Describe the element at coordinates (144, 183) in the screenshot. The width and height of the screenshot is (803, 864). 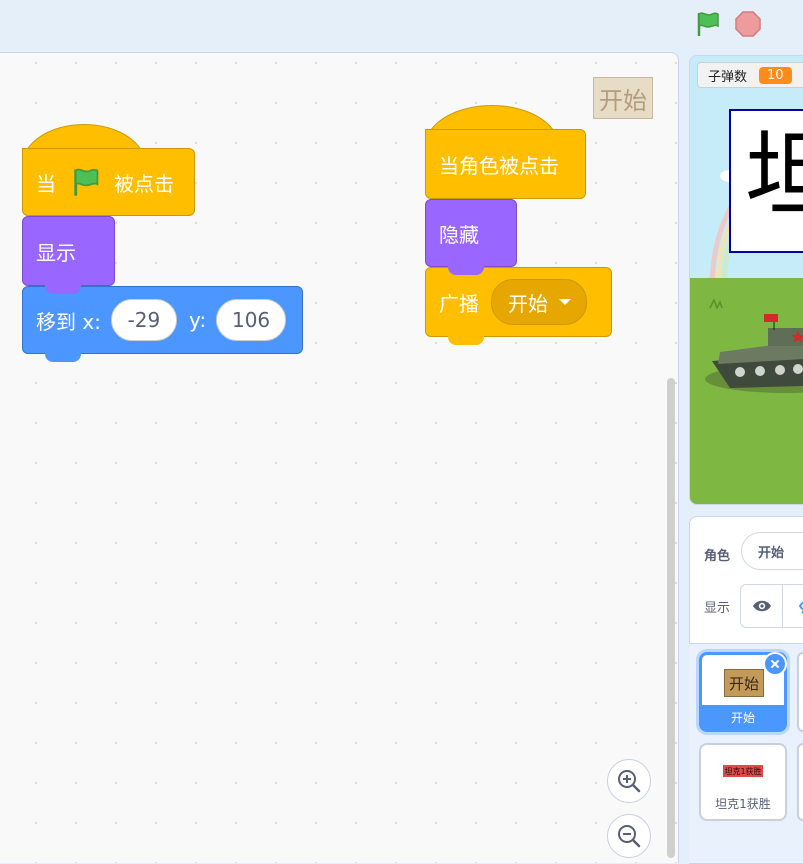
I see `hat-suffix-text: 被点击` at that location.